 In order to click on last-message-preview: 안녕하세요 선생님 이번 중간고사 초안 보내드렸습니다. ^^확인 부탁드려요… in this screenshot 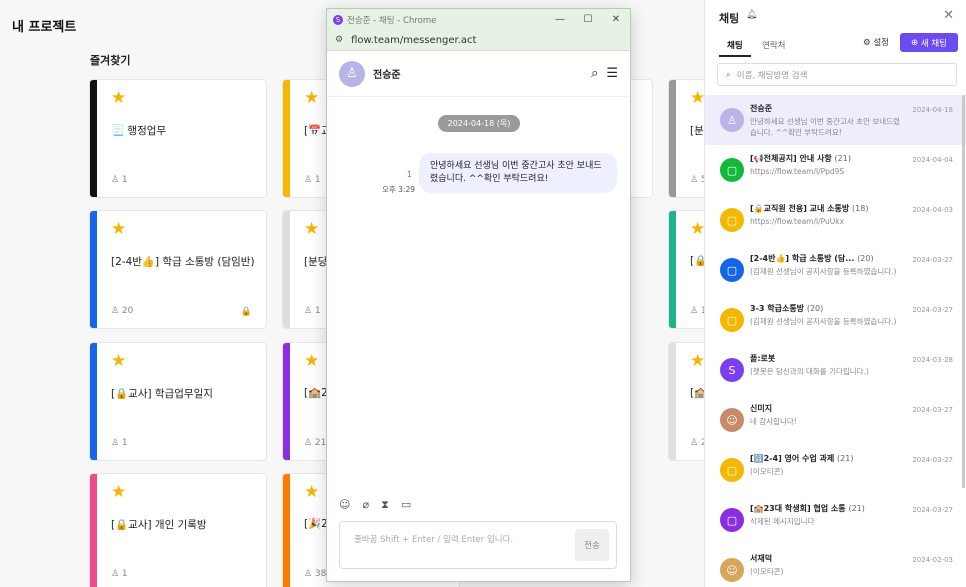, I will do `click(825, 127)`.